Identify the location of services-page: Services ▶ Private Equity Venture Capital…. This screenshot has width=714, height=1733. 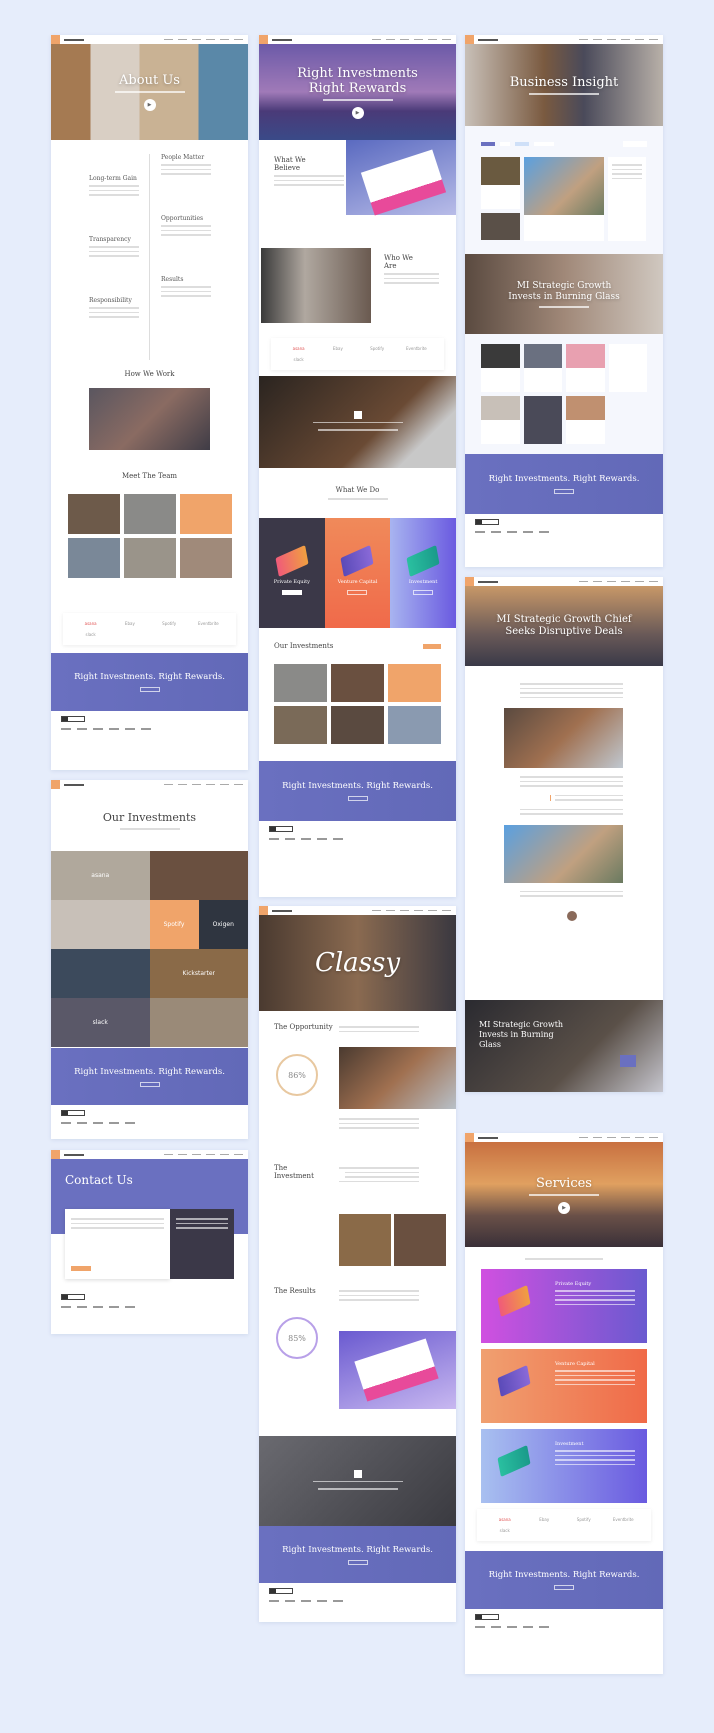
(564, 1403).